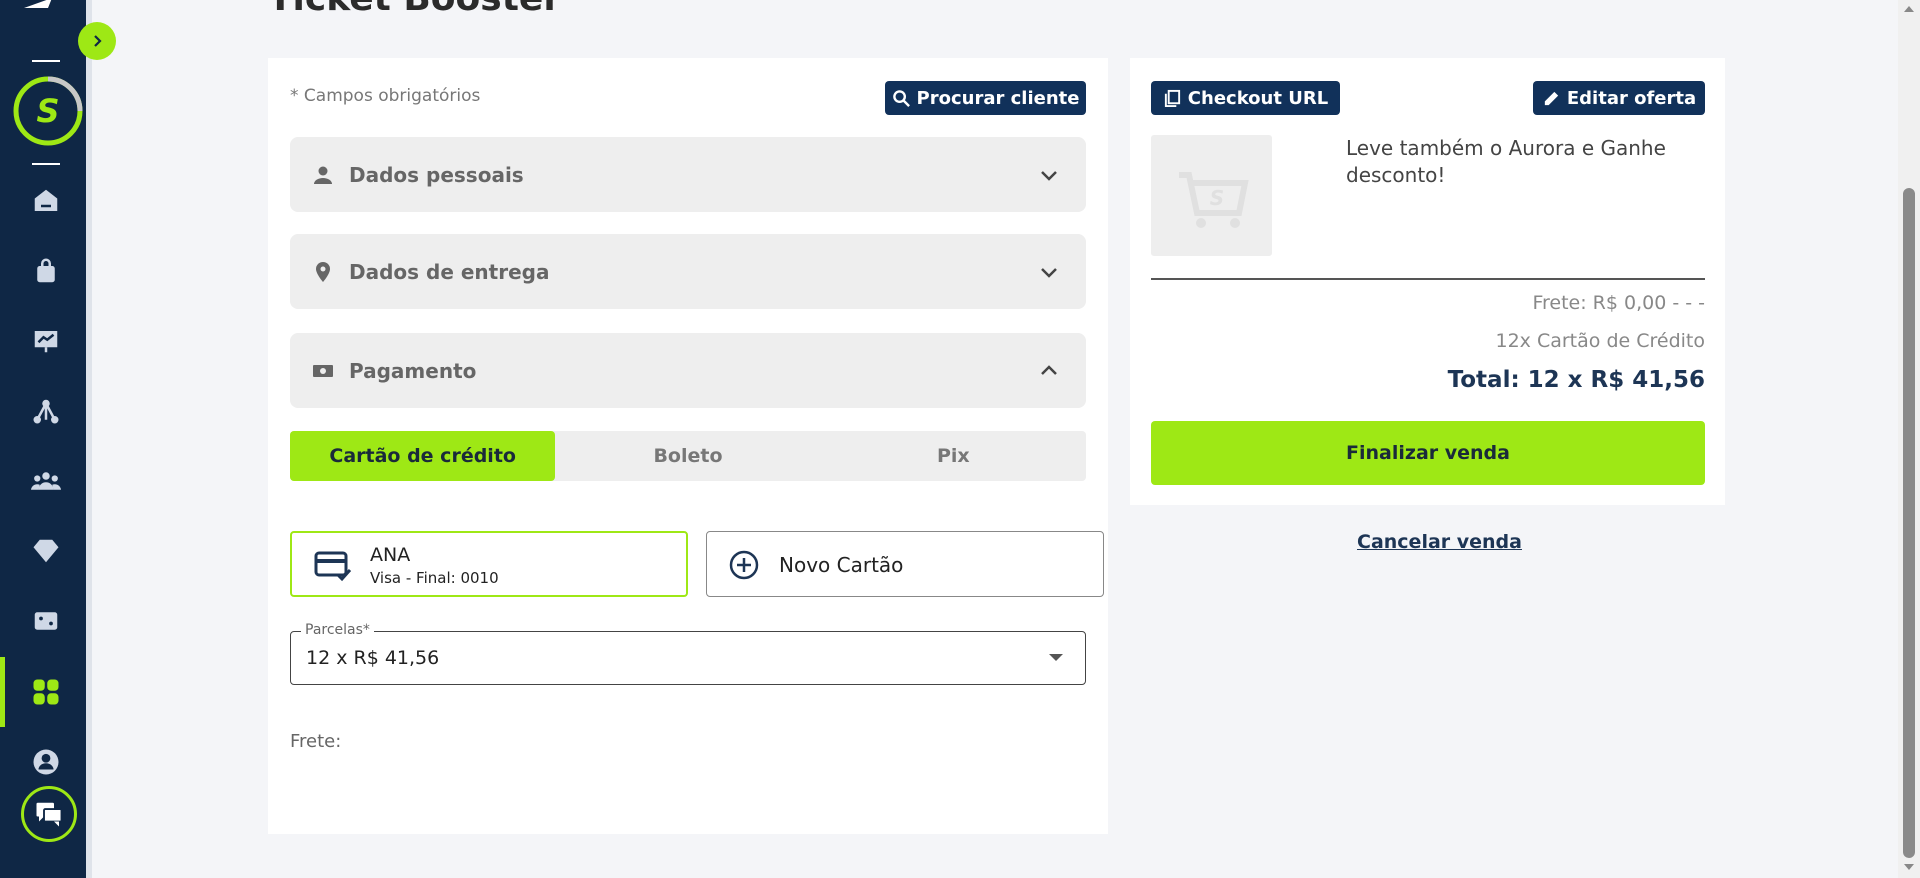 The width and height of the screenshot is (1920, 878). What do you see at coordinates (373, 658) in the screenshot?
I see `installments-value: 12 x R$ 41,56` at bounding box center [373, 658].